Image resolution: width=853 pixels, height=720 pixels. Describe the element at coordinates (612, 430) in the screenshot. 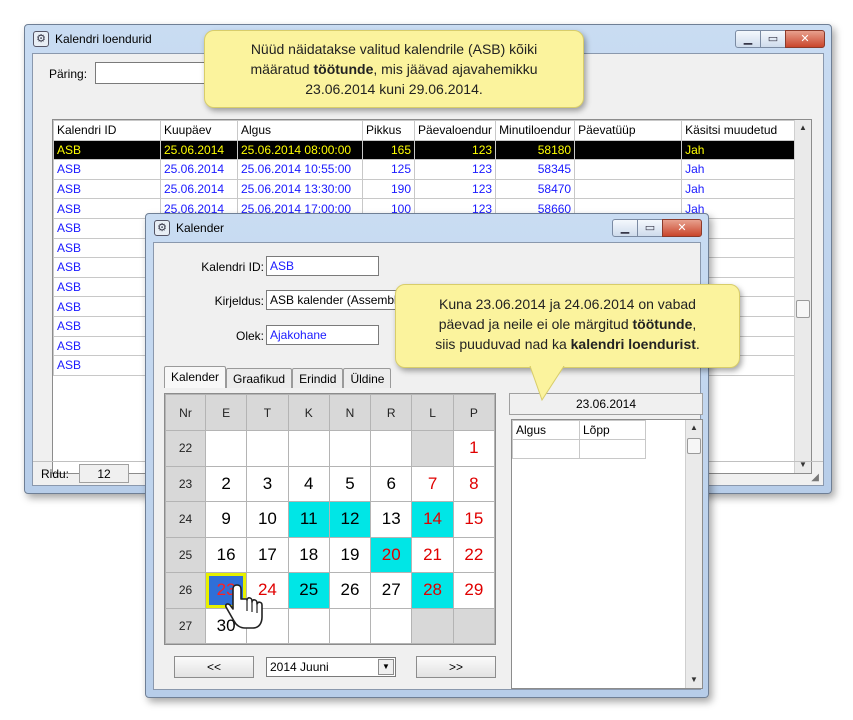

I see `column-header-end: Lõpp` at that location.